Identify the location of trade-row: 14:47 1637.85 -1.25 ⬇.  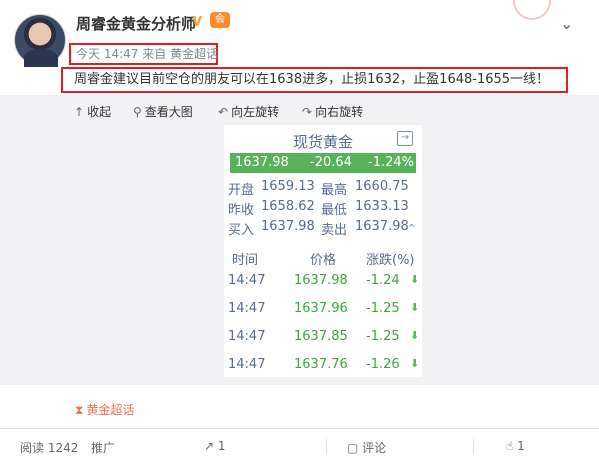
(323, 339).